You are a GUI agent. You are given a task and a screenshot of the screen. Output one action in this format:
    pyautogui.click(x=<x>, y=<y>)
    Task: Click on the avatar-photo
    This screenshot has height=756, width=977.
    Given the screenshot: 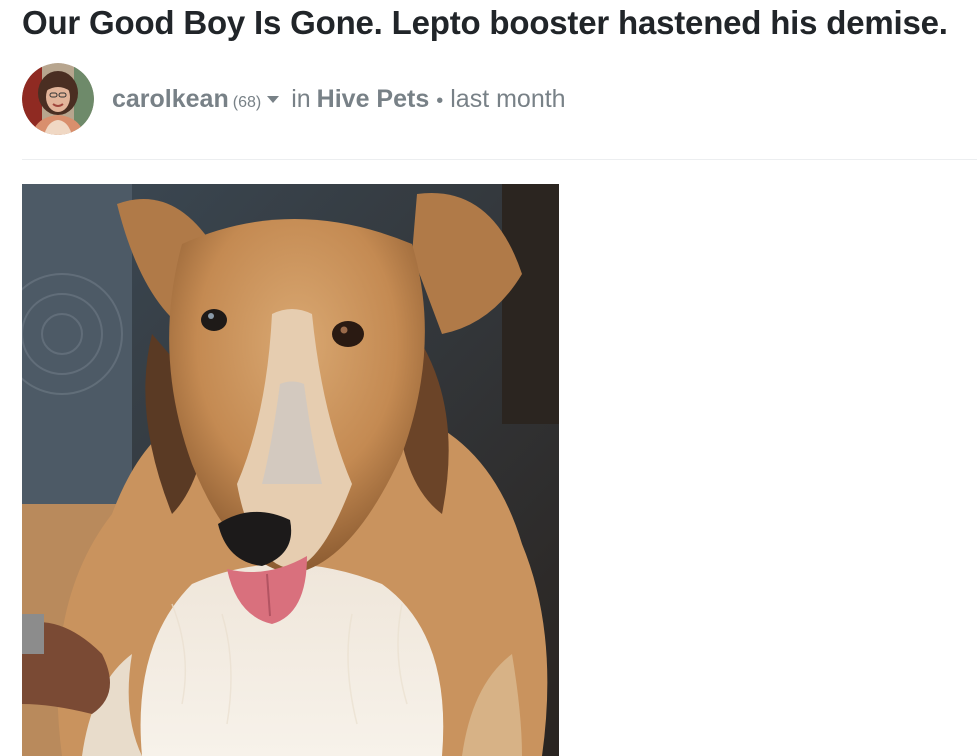 What is the action you would take?
    pyautogui.click(x=58, y=99)
    